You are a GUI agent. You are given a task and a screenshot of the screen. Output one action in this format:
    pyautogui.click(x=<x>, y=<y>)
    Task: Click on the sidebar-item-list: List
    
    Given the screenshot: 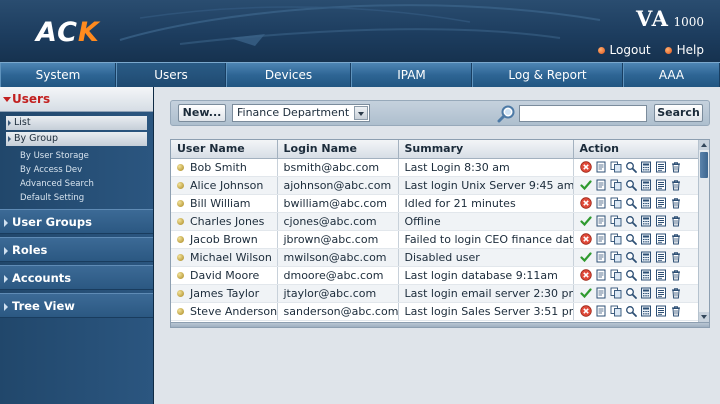 What is the action you would take?
    pyautogui.click(x=76, y=123)
    